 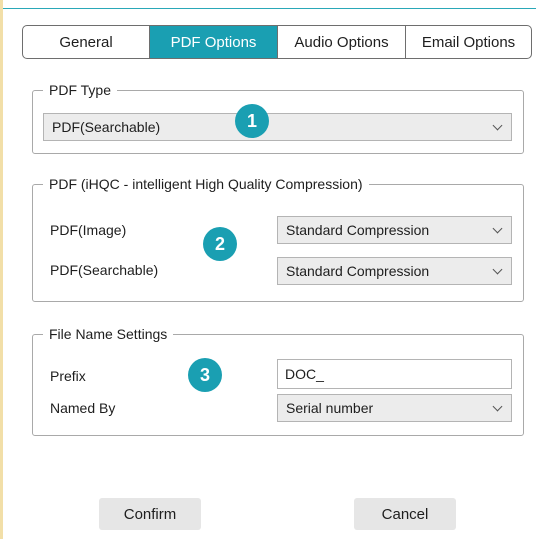 What do you see at coordinates (88, 230) in the screenshot?
I see `pdf-image-label: PDF(Image)` at bounding box center [88, 230].